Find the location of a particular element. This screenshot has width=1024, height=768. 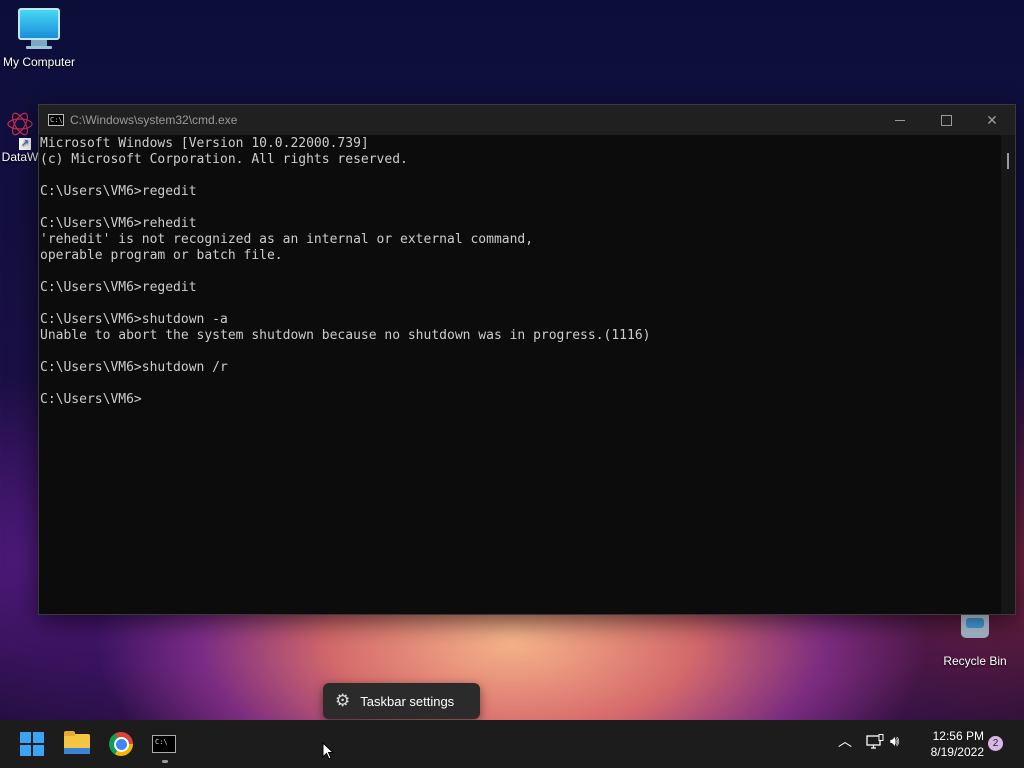

taskbar-settings-label: Taskbar settings is located at coordinates (407, 701).